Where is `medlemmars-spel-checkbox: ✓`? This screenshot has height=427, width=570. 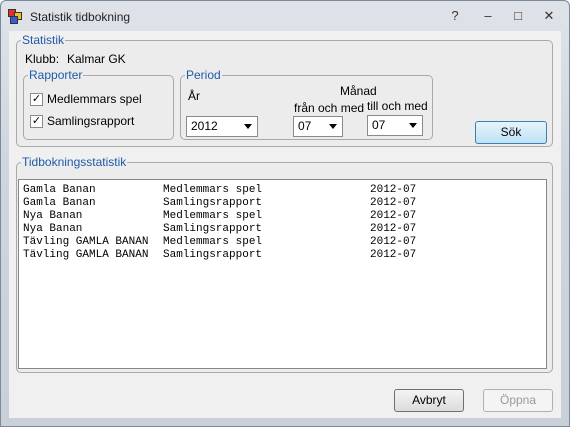 medlemmars-spel-checkbox: ✓ is located at coordinates (36, 99).